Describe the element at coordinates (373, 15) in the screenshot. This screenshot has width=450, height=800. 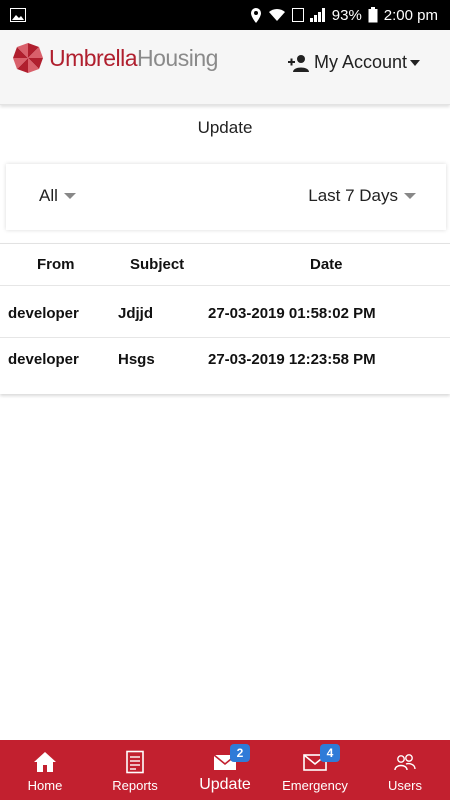
I see `battery-icon` at that location.